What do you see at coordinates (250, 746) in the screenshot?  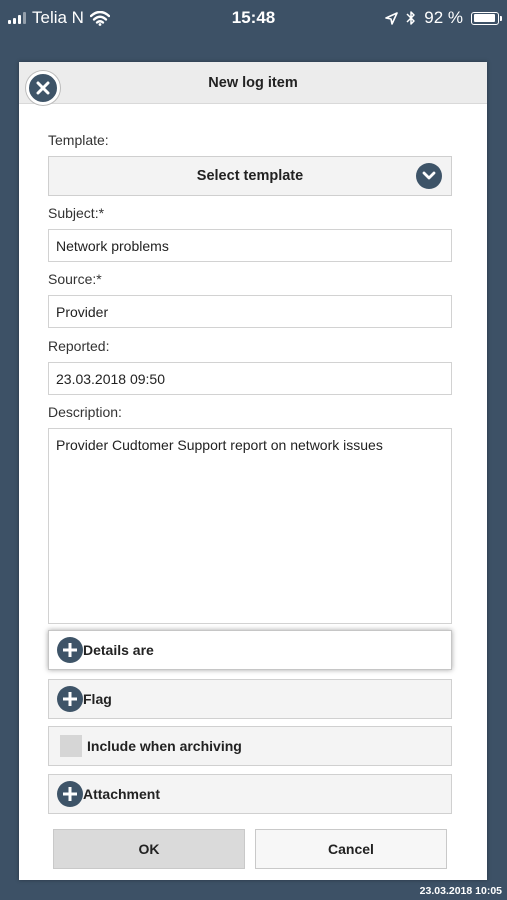 I see `include-archiving-row: Include when archiving` at bounding box center [250, 746].